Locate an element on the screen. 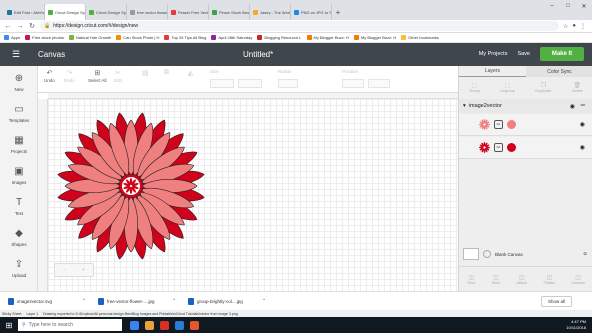  new-tab-icon: + is located at coordinates (338, 12).